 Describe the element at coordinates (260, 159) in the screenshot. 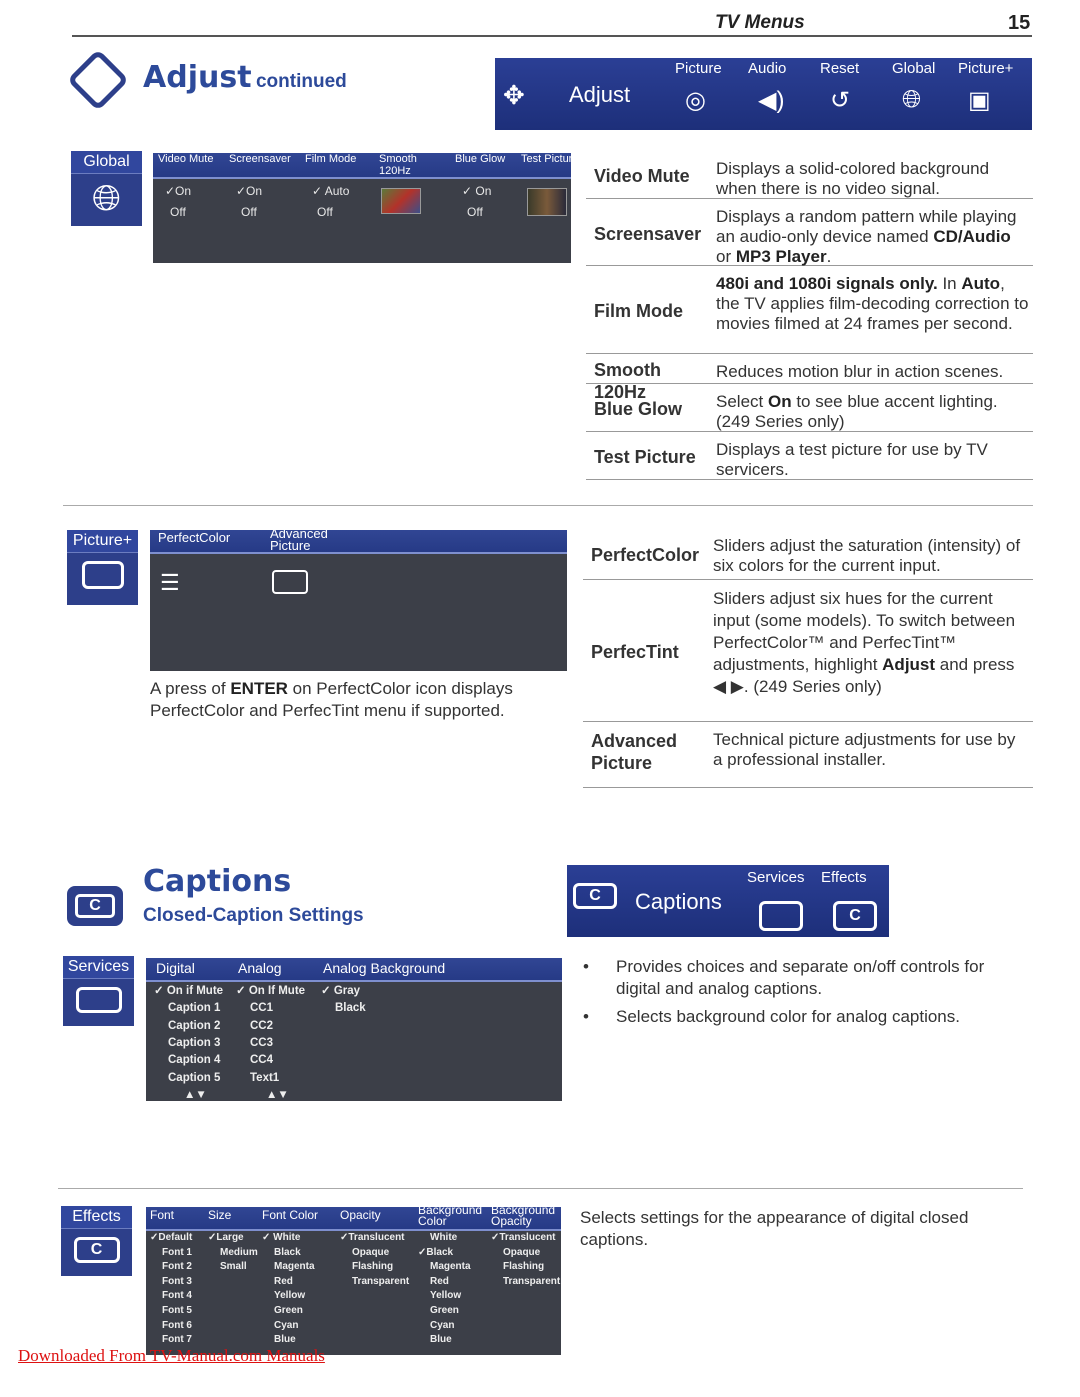

I see `column-header: Screensaver` at that location.